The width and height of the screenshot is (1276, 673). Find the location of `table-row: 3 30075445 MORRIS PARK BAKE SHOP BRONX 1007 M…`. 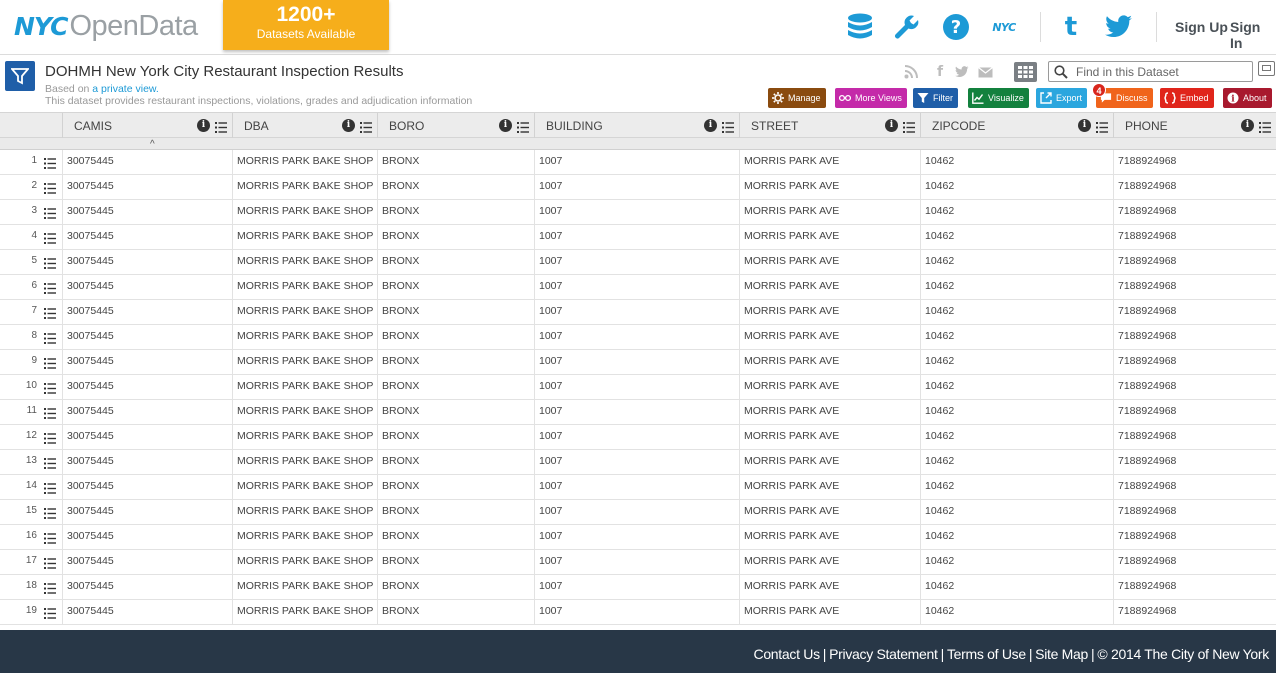

table-row: 3 30075445 MORRIS PARK BAKE SHOP BRONX 1007 M… is located at coordinates (638, 212).